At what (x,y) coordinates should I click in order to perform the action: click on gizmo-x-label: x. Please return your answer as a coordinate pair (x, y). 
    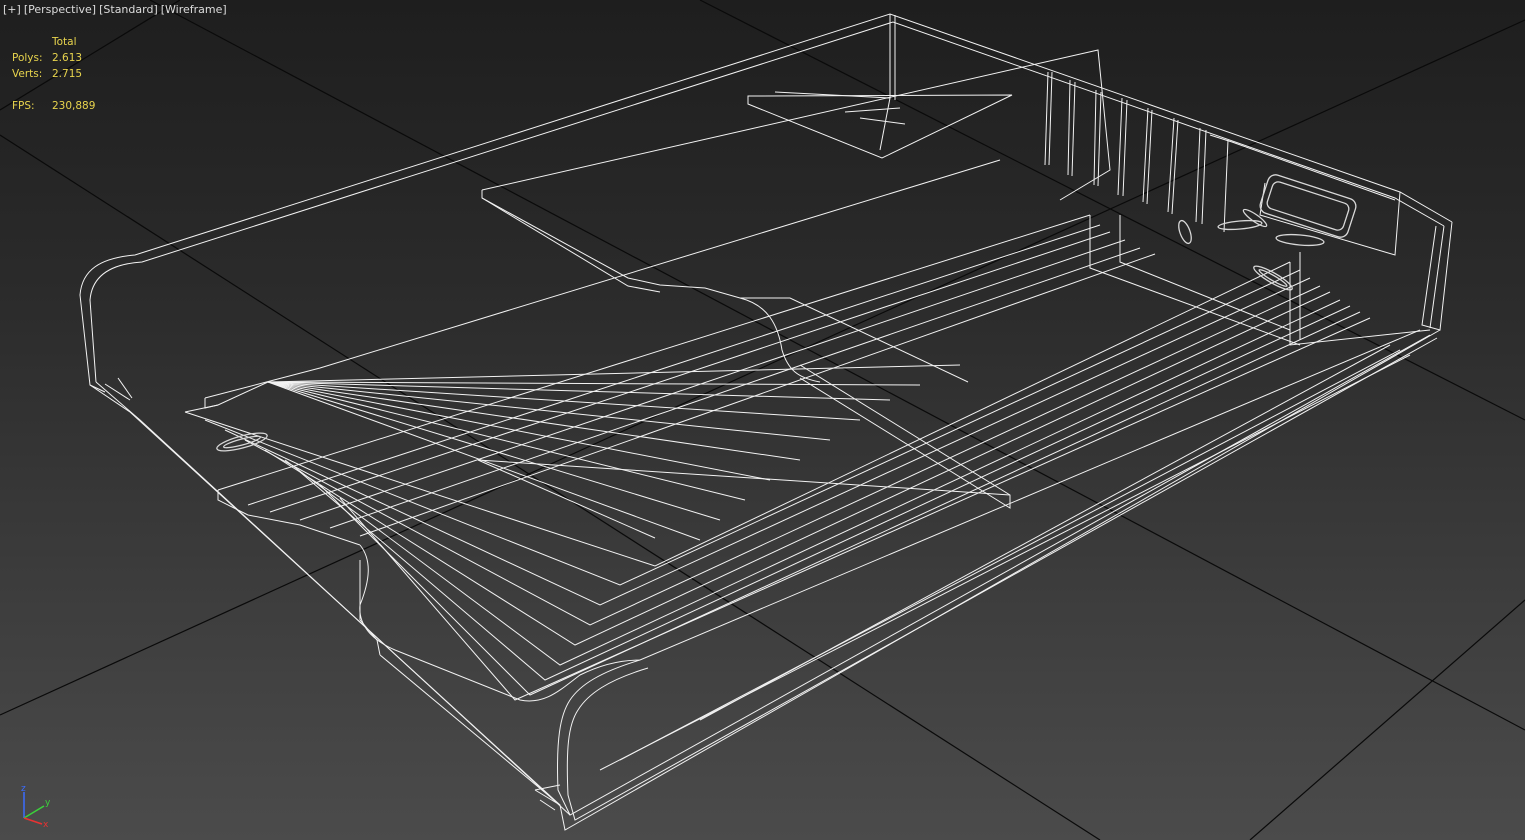
    Looking at the image, I should click on (46, 824).